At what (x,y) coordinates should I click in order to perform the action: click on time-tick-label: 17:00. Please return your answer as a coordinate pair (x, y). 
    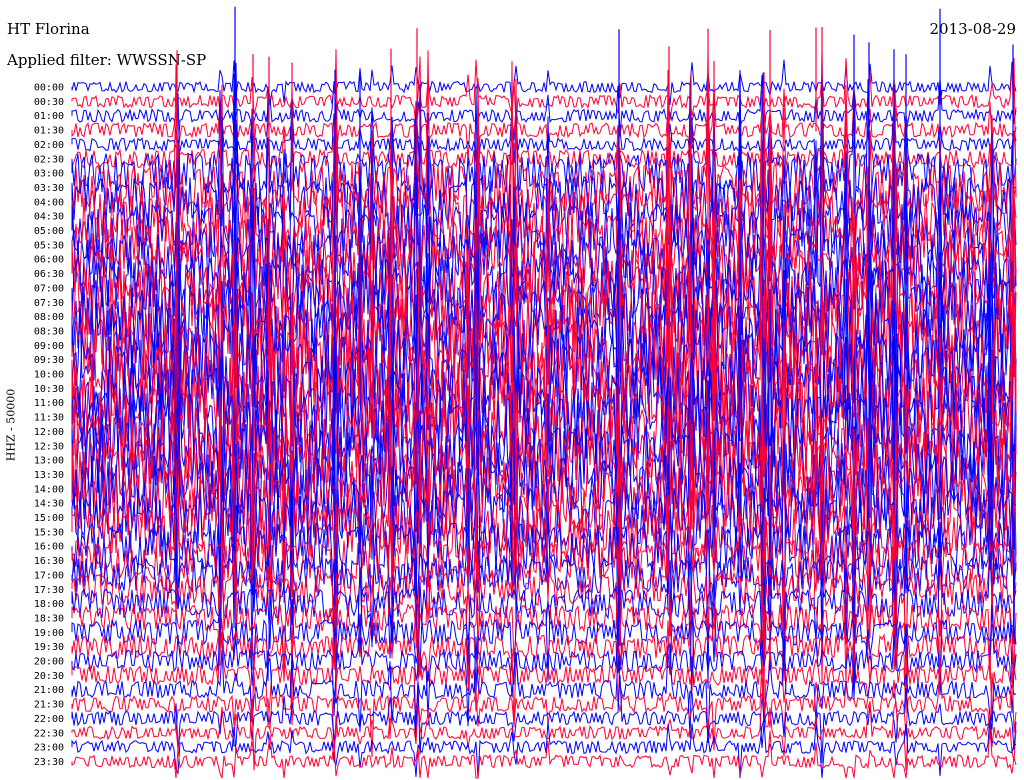
    Looking at the image, I should click on (49, 575).